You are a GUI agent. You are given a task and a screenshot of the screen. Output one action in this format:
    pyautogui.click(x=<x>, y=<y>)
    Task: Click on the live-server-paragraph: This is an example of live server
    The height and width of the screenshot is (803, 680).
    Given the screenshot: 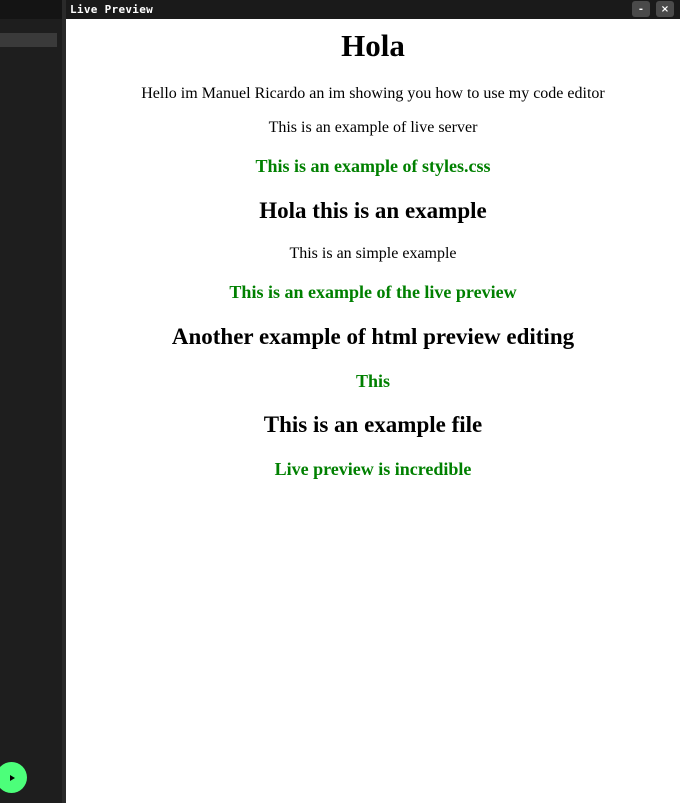 What is the action you would take?
    pyautogui.click(x=373, y=127)
    